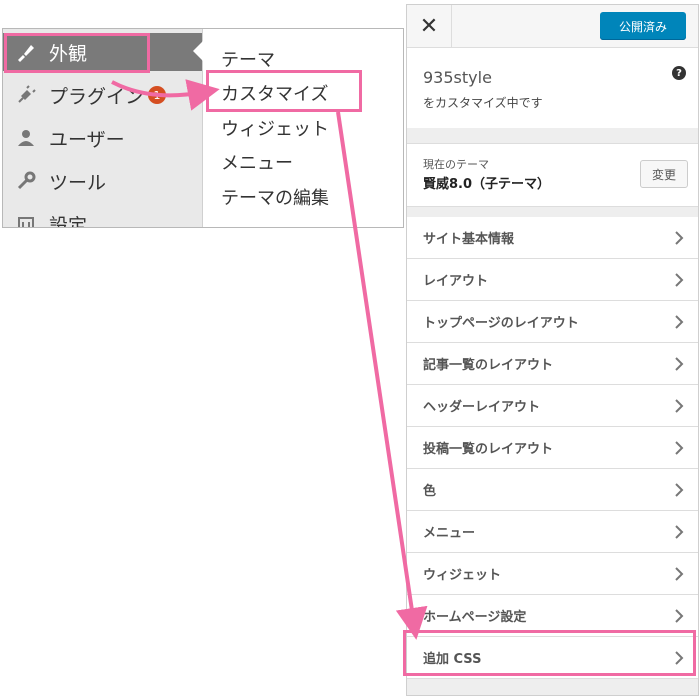 This screenshot has width=700, height=700. Describe the element at coordinates (552, 238) in the screenshot. I see `section-site-identity: サイト基本情報` at that location.